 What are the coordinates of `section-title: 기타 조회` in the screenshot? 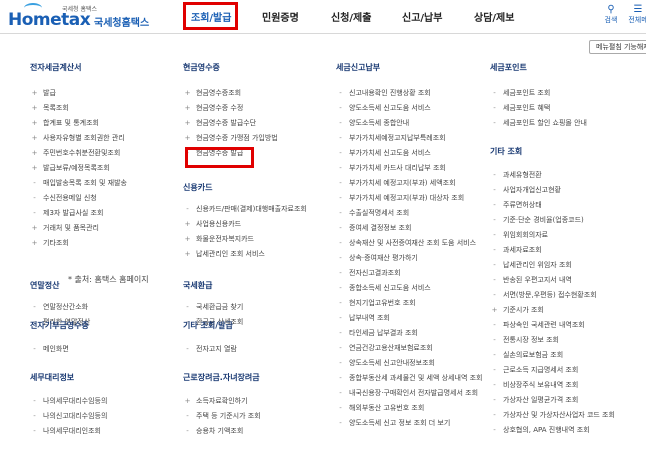 It's located at (506, 151).